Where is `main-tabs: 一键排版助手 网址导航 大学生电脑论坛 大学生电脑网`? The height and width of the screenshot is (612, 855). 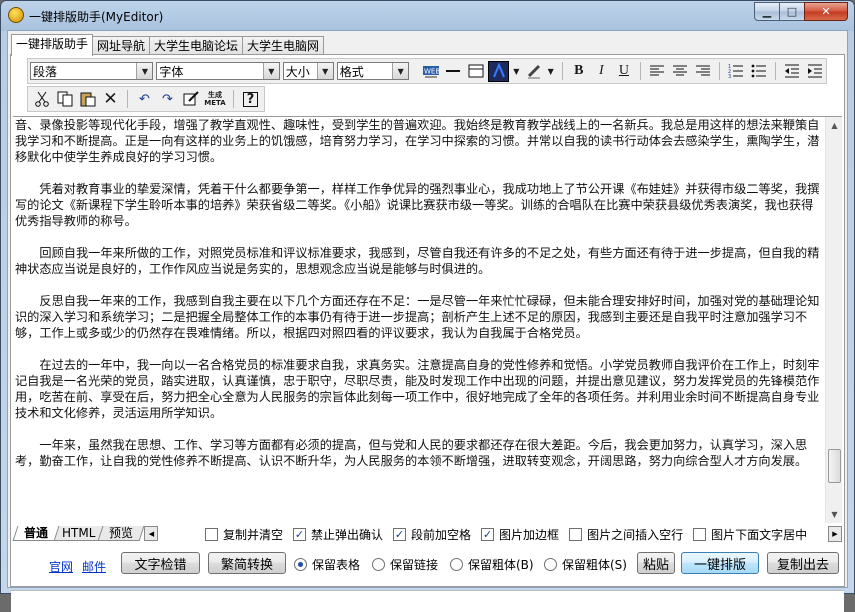 main-tabs: 一键排版助手 网址导航 大学生电脑论坛 大学生电脑网 is located at coordinates (168, 45).